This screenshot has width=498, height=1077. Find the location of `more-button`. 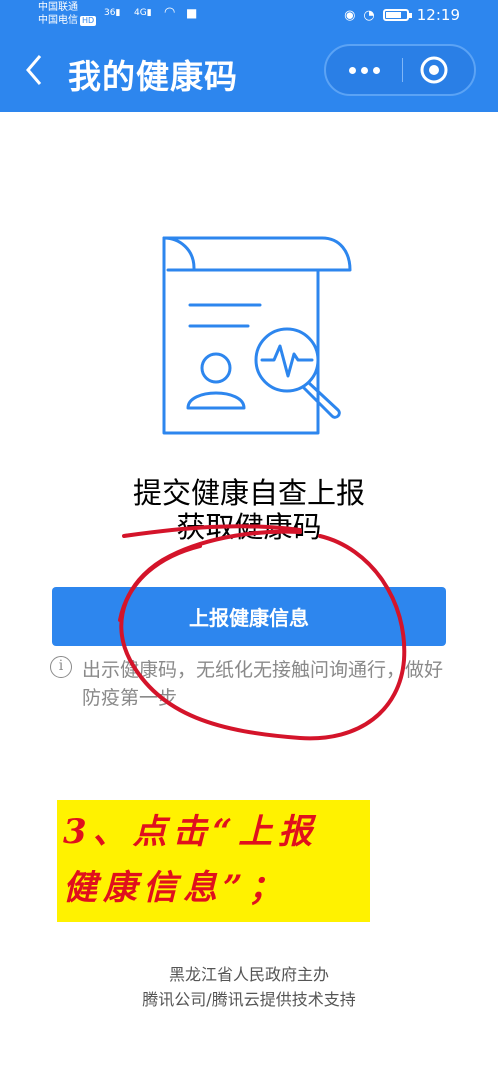

more-button is located at coordinates (364, 70).